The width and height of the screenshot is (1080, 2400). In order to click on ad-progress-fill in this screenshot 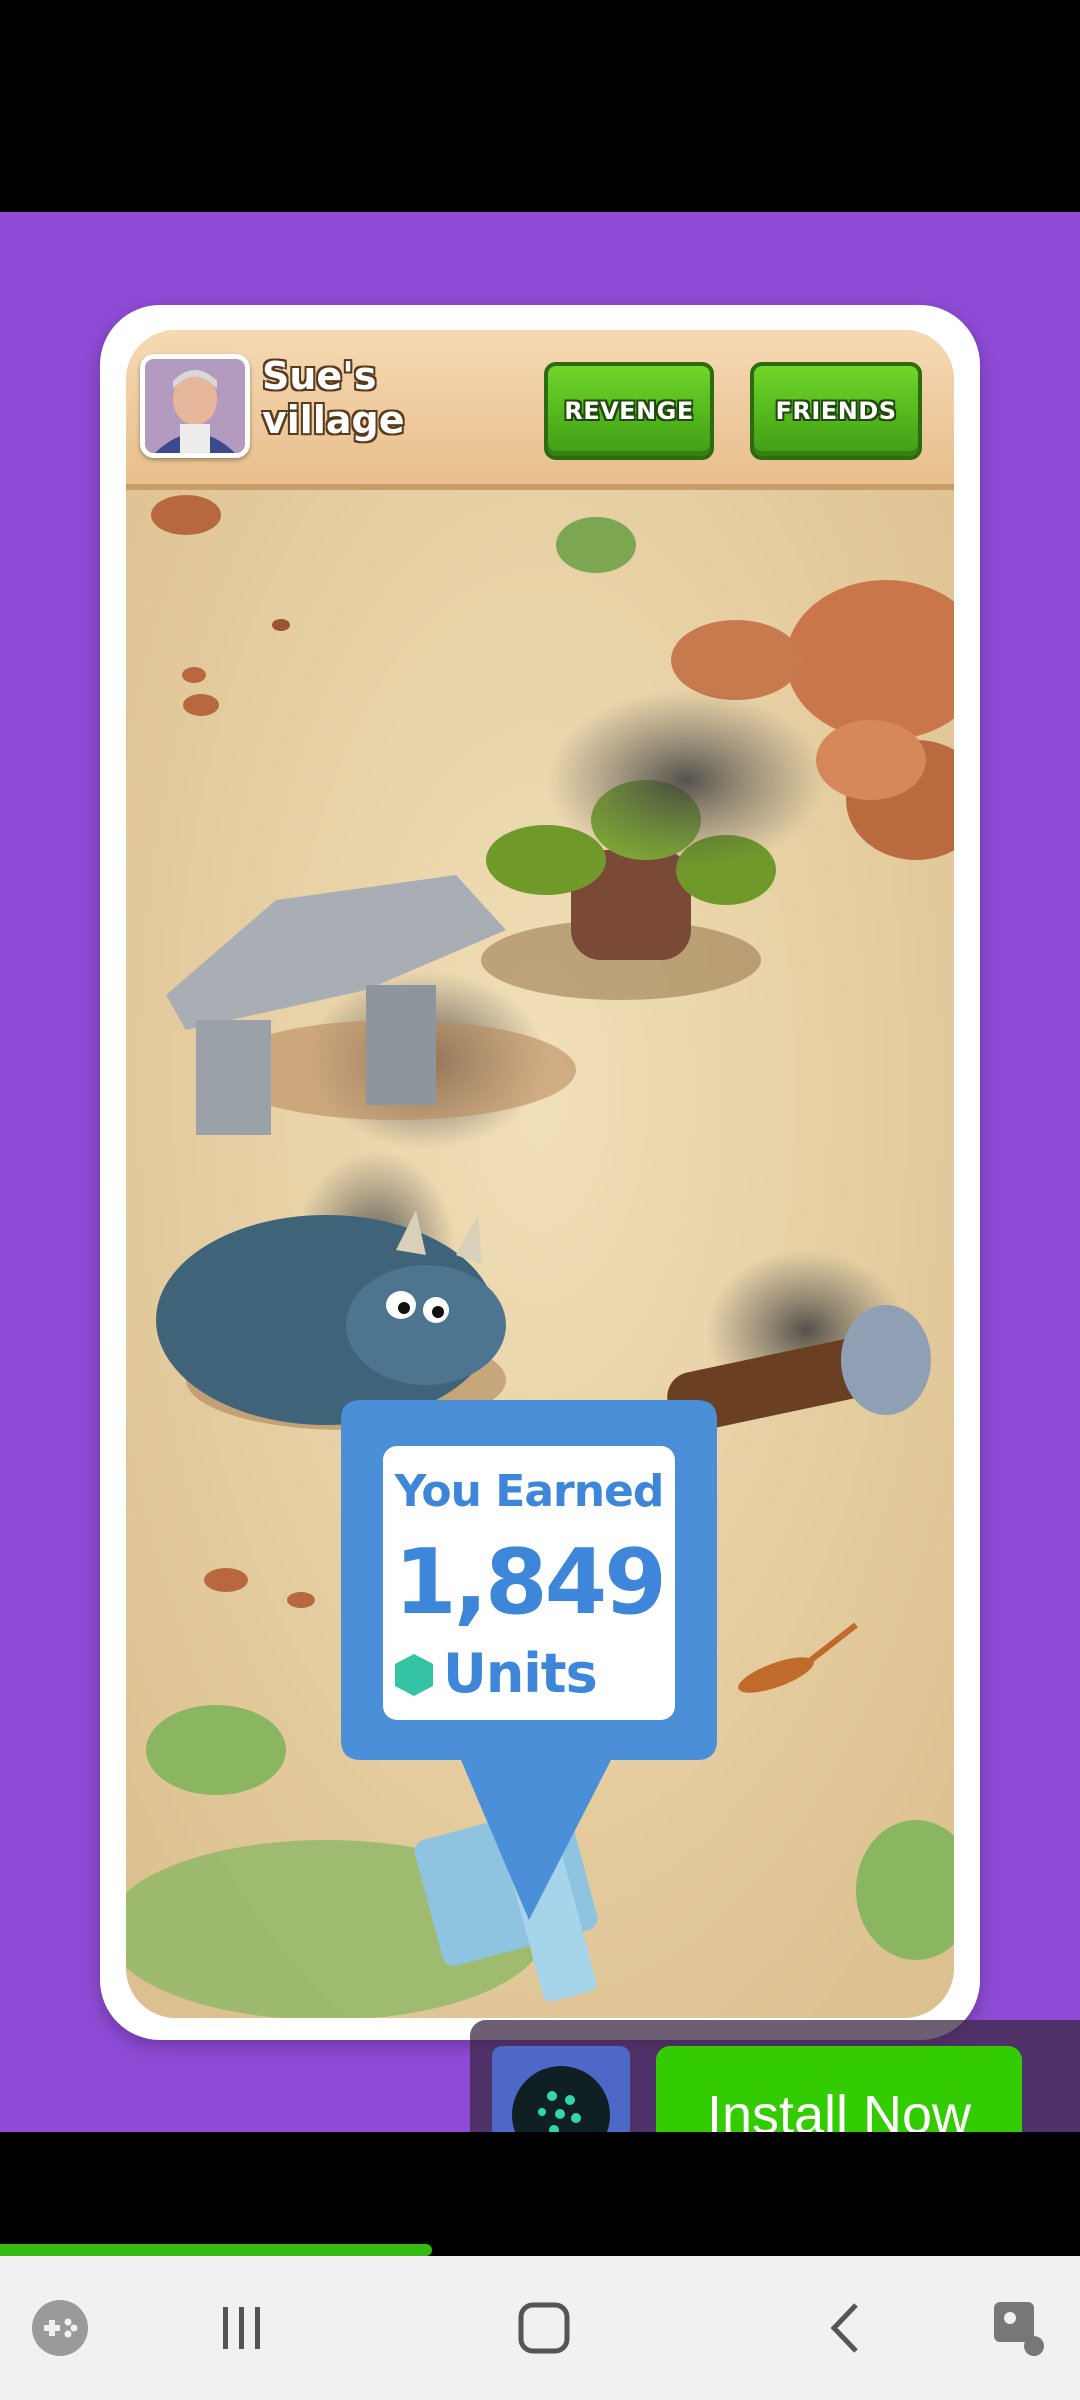, I will do `click(216, 2250)`.